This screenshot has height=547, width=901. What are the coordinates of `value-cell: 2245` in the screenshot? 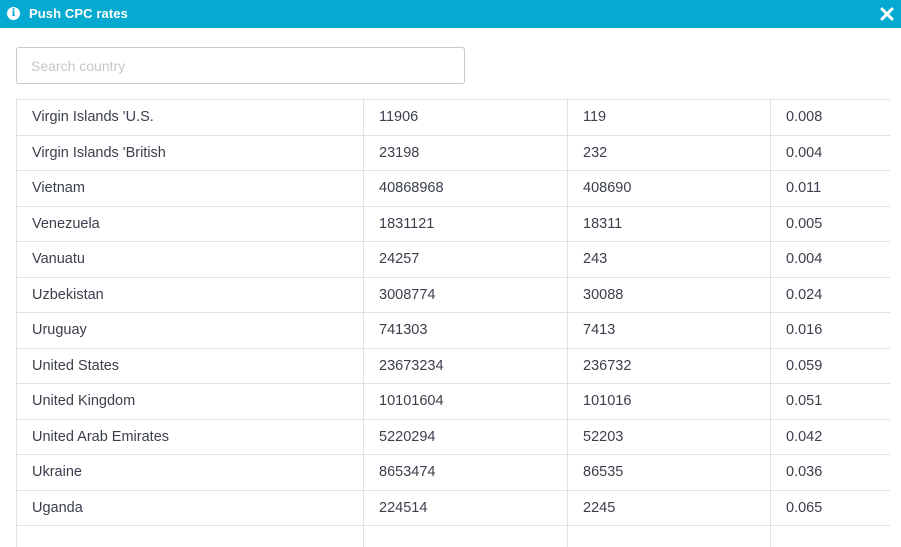 It's located at (669, 507).